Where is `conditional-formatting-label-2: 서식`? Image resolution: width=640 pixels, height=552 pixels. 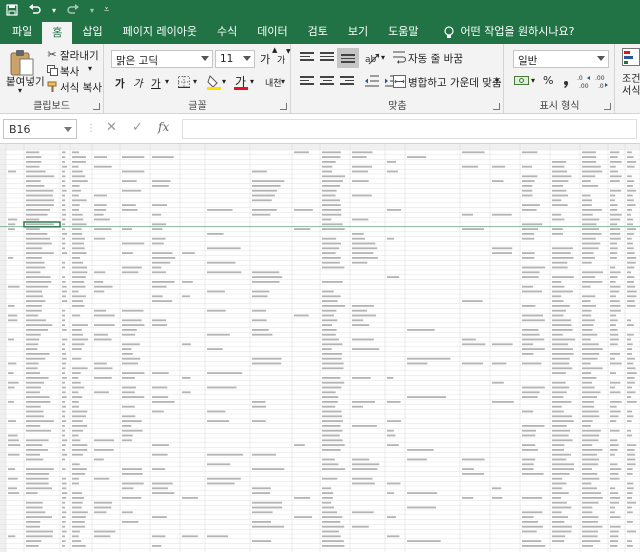
conditional-formatting-label-2: 서식 is located at coordinates (631, 89).